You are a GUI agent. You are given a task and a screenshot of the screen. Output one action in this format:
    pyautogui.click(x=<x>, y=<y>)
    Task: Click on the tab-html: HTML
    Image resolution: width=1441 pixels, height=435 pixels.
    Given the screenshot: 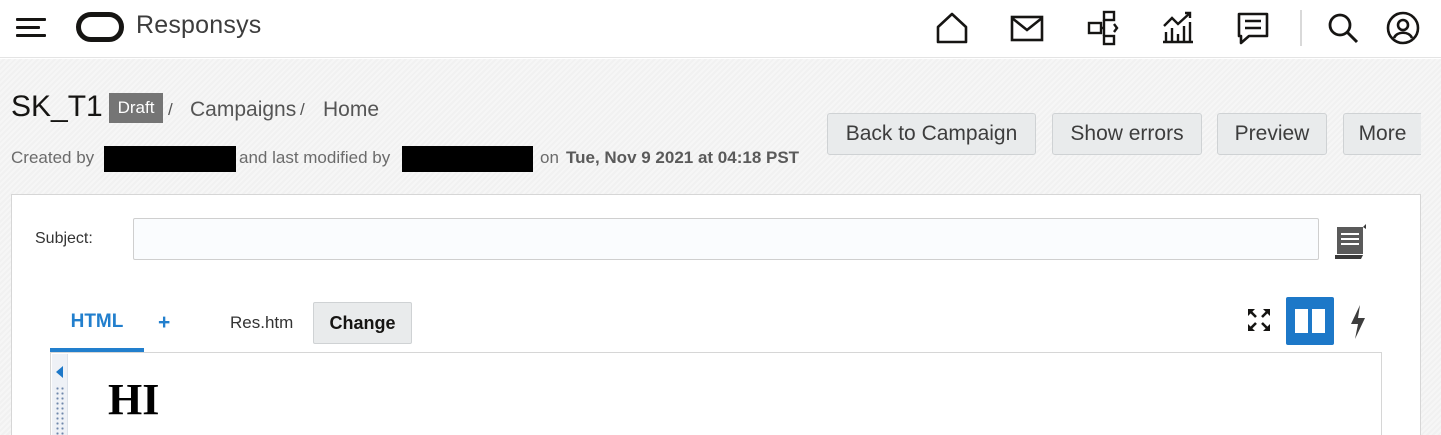 What is the action you would take?
    pyautogui.click(x=97, y=326)
    